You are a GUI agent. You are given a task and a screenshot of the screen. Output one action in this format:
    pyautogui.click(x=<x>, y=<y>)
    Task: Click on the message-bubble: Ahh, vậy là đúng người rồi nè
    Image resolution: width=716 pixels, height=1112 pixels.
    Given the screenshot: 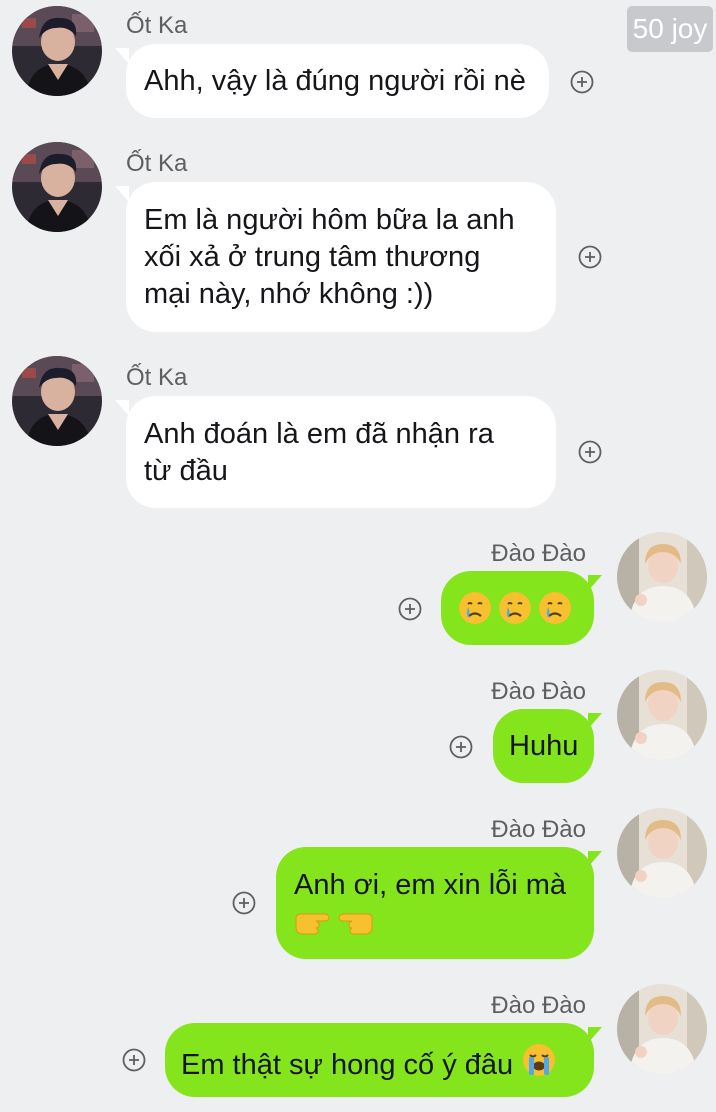 What is the action you would take?
    pyautogui.click(x=337, y=81)
    